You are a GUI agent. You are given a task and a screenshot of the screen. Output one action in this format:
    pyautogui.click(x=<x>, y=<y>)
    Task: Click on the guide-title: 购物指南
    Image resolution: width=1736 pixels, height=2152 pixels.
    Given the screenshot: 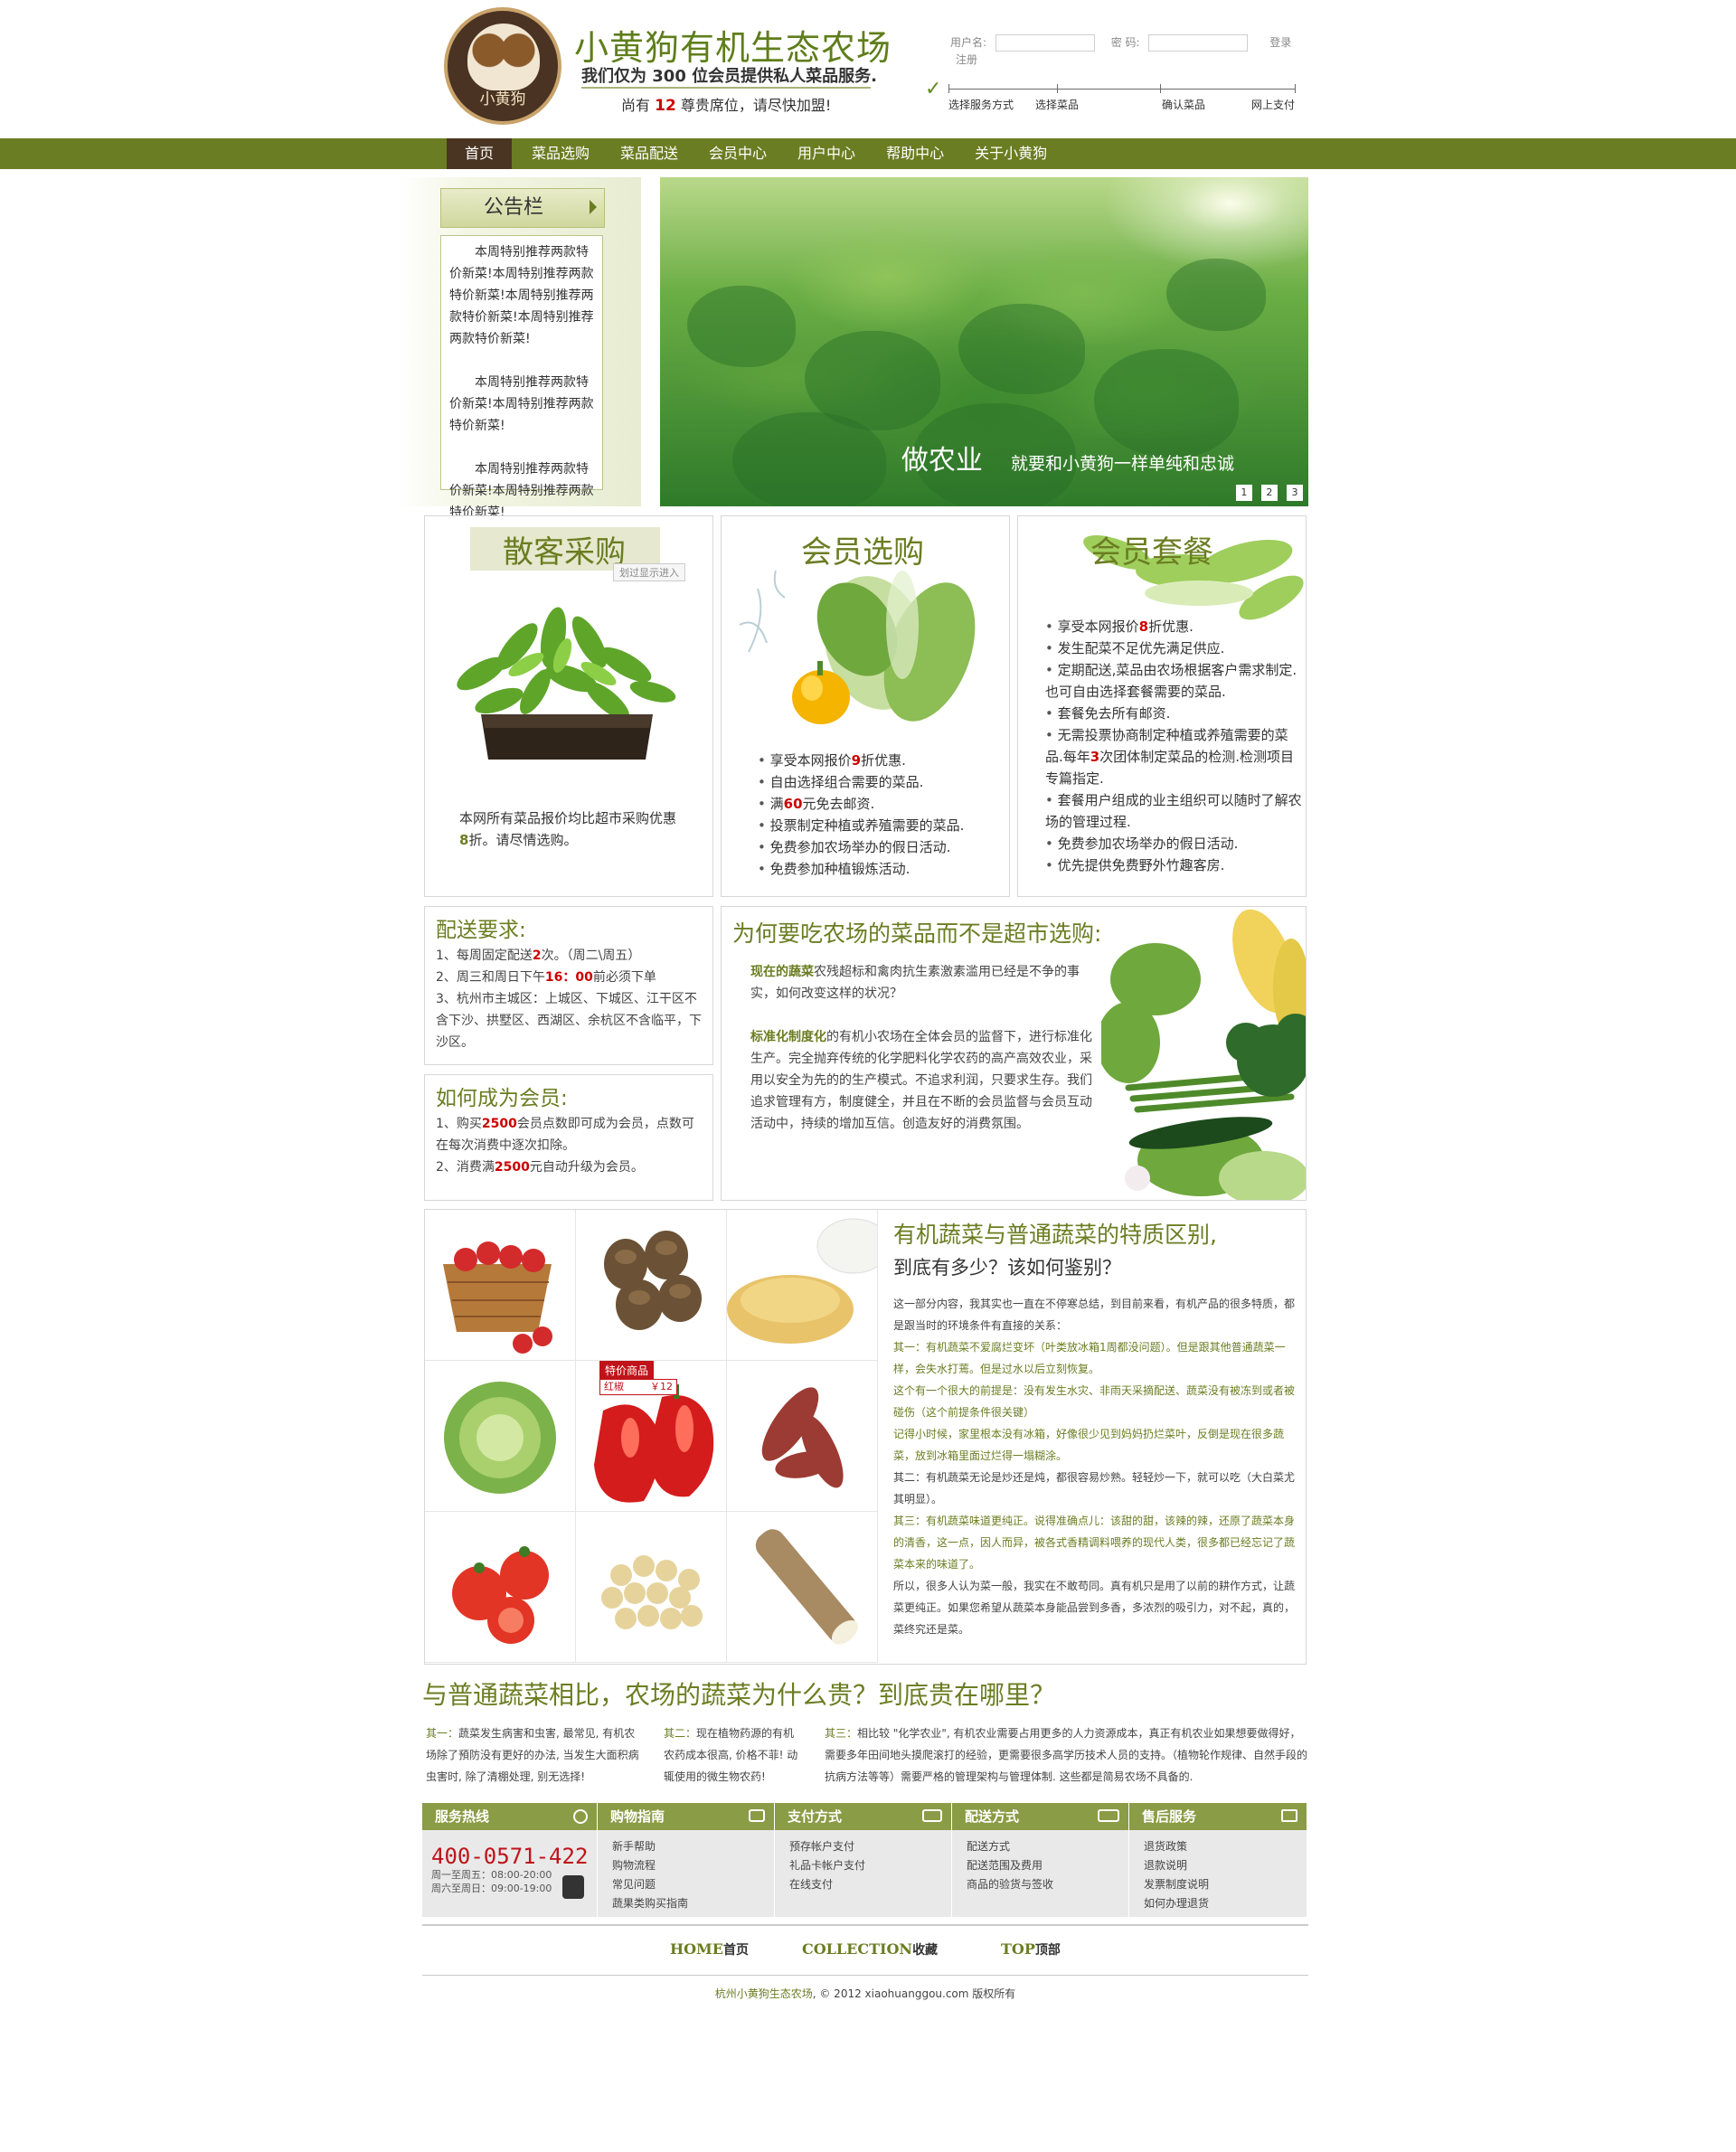 What is the action you would take?
    pyautogui.click(x=686, y=1817)
    